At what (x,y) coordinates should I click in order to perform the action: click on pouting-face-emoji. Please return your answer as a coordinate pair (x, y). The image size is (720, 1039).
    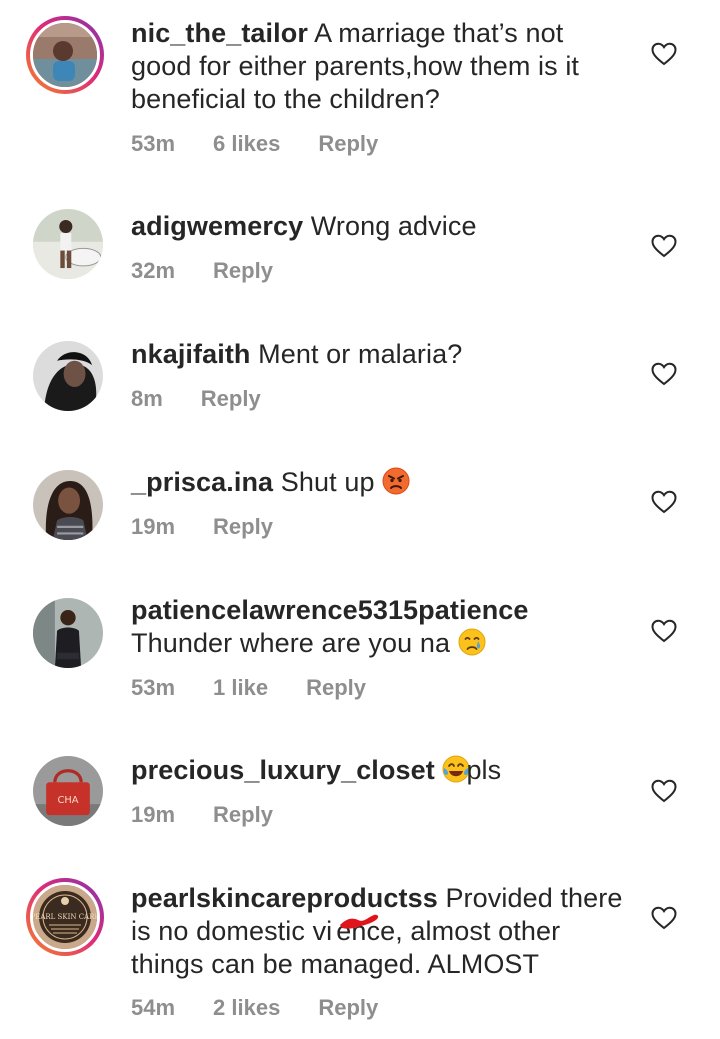
    Looking at the image, I should click on (396, 481).